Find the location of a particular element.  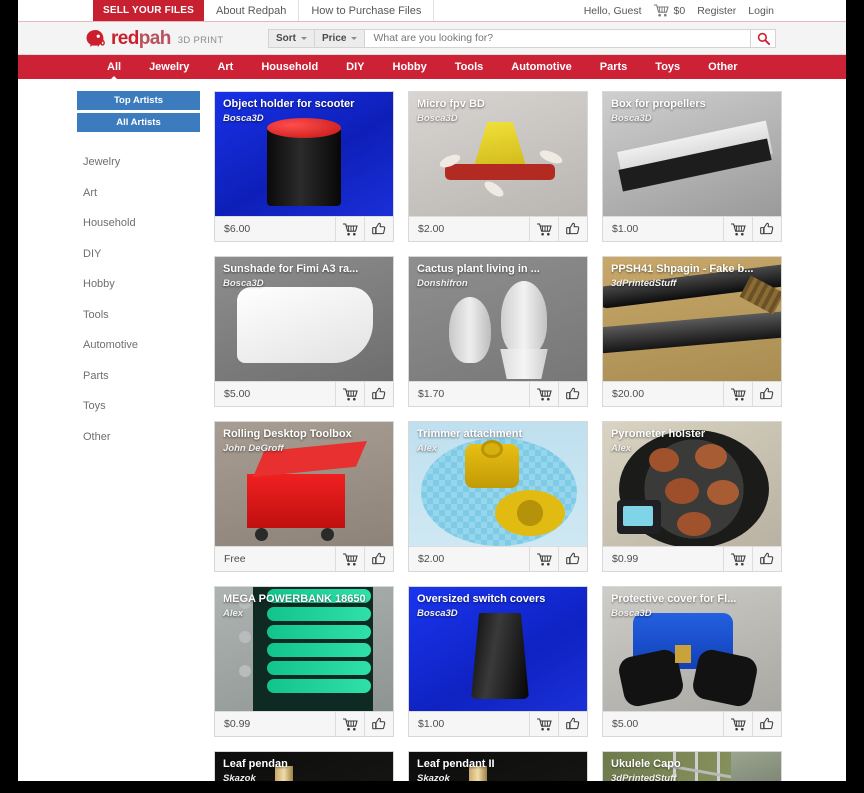

product-card: Ukulele Capo 3dPrintedStuff is located at coordinates (692, 766).